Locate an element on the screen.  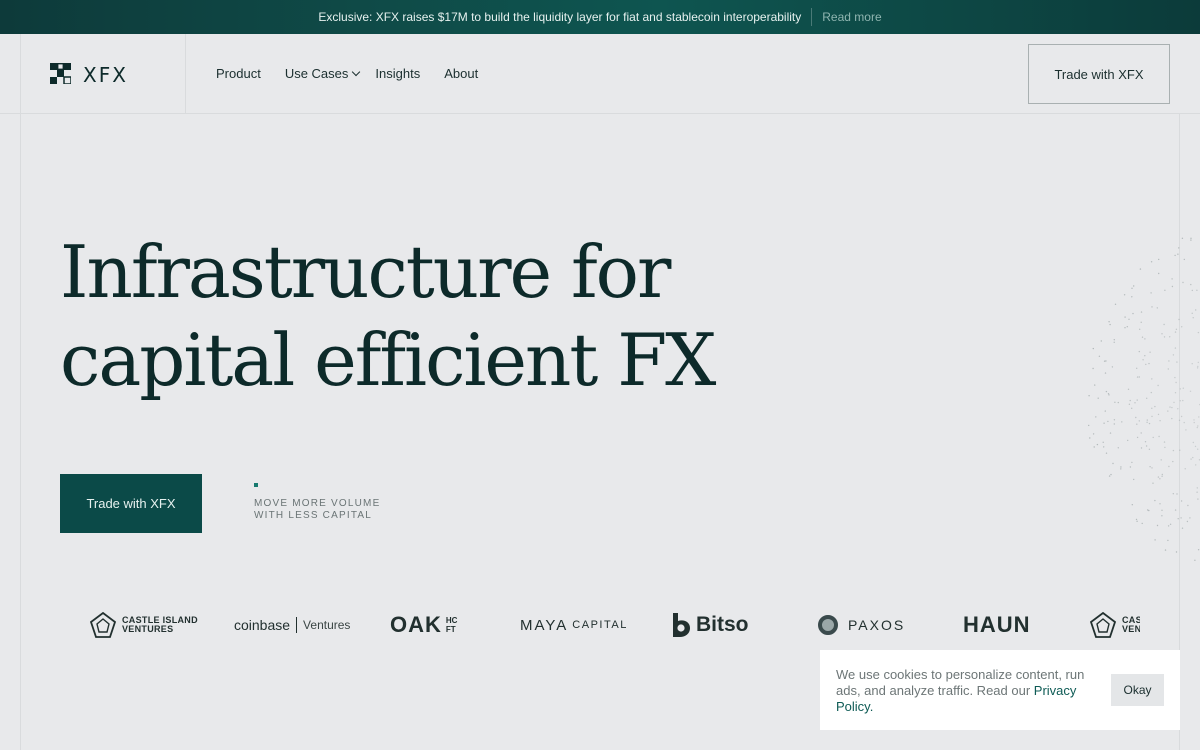
castle-island-logo-repeat: CAS VEN is located at coordinates (1115, 625).